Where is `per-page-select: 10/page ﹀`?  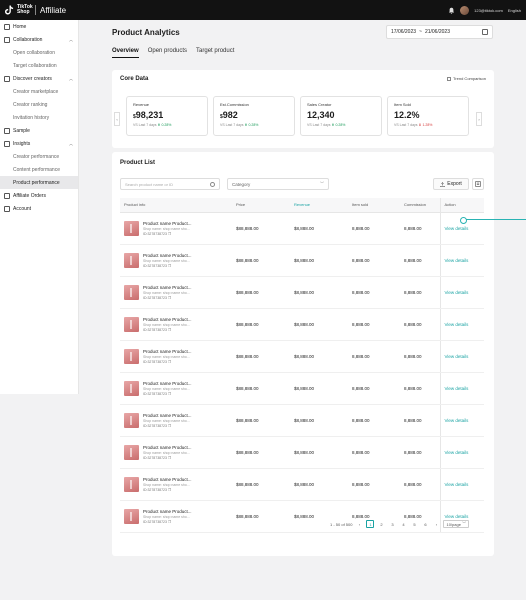 per-page-select: 10/page ﹀ is located at coordinates (456, 524).